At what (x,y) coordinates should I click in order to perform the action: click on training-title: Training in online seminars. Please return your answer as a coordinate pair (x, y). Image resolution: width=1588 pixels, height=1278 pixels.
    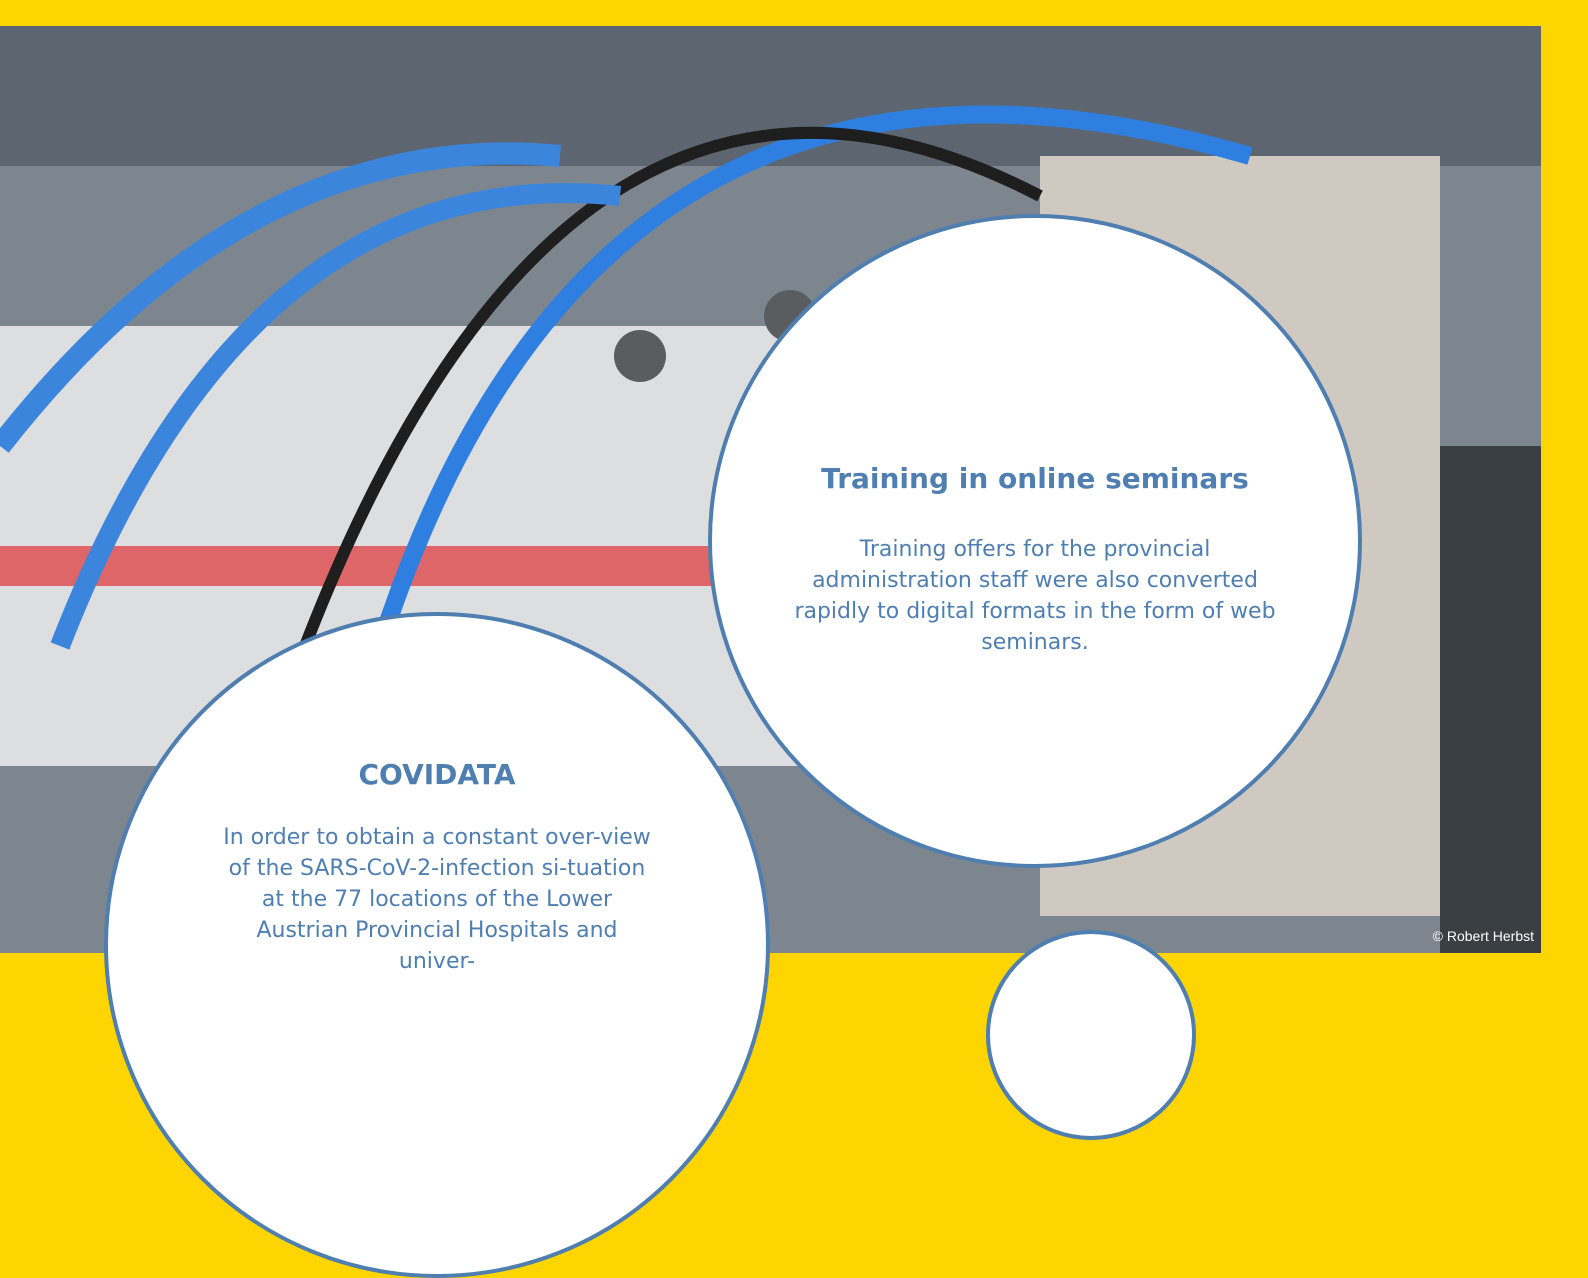
    Looking at the image, I should click on (1035, 478).